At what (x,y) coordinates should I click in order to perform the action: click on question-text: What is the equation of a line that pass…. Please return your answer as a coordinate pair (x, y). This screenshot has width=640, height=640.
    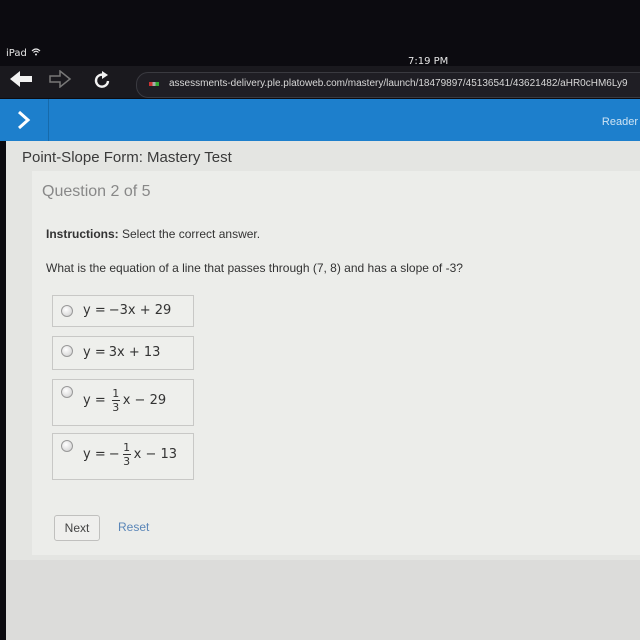
    Looking at the image, I should click on (254, 268).